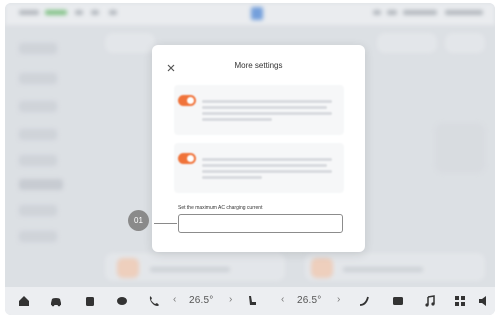 This screenshot has height=315, width=499. Describe the element at coordinates (187, 100) in the screenshot. I see `battery-temperature-toggle` at that location.